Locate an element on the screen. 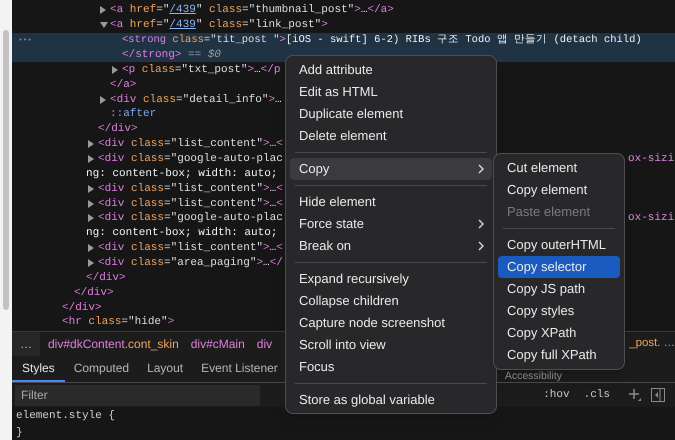  collapse-arrow-icon is located at coordinates (104, 25).